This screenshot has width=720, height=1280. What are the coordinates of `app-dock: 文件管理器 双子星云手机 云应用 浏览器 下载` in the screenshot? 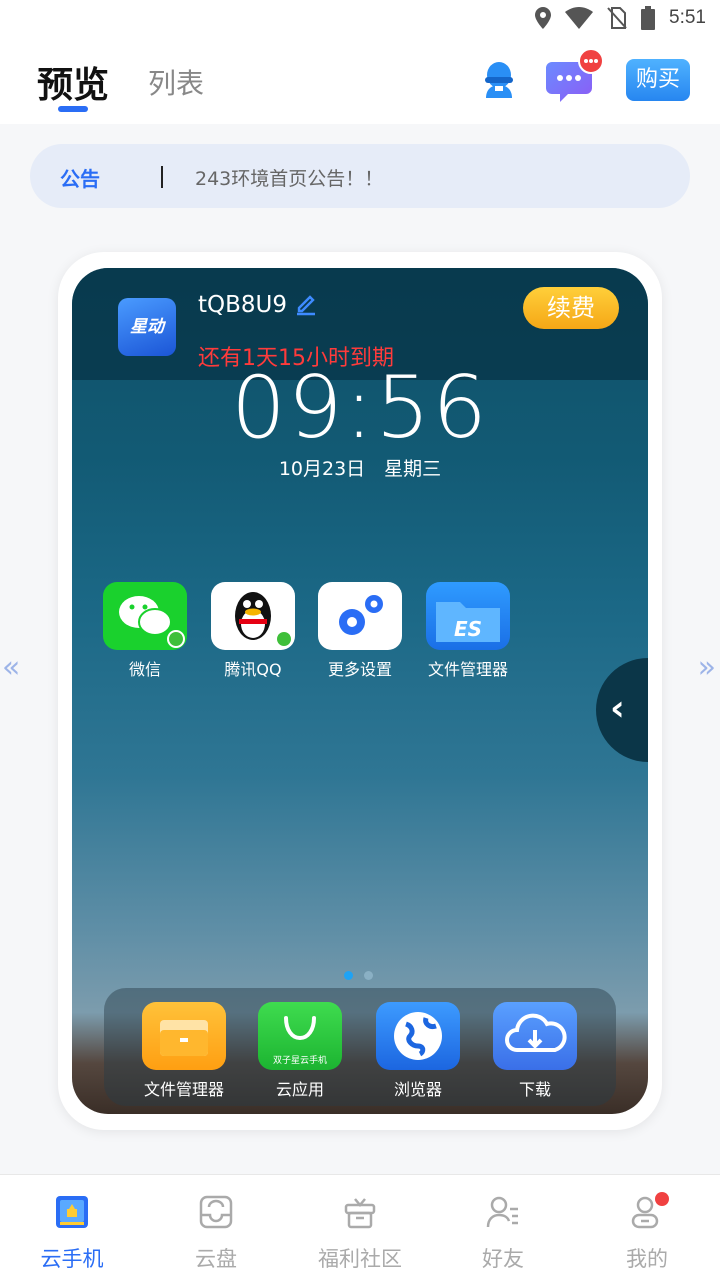 It's located at (360, 1047).